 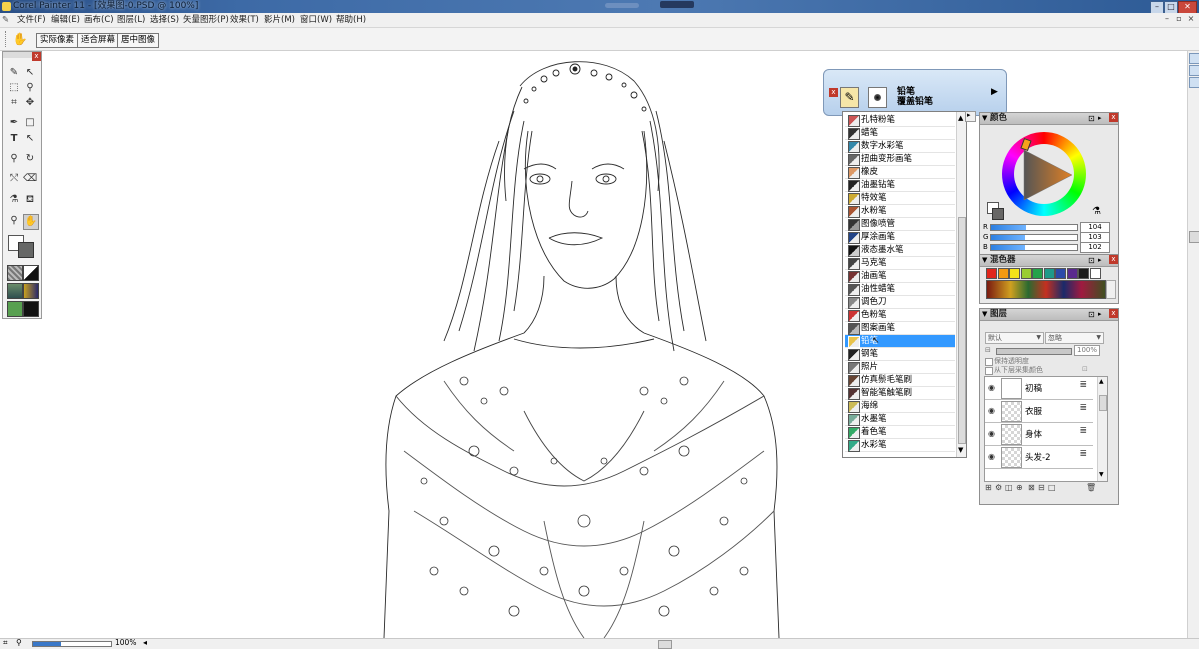 I want to click on paper-selector-icon, so click(x=15, y=273).